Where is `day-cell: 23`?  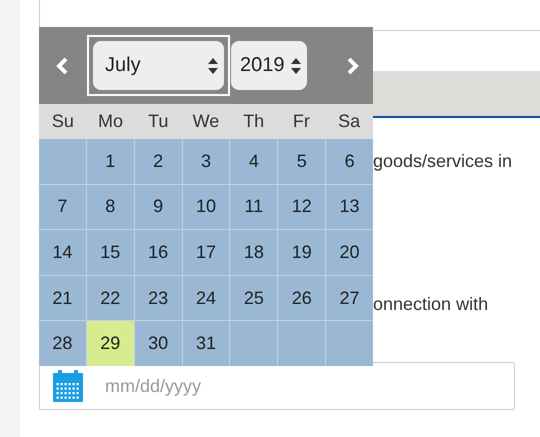
day-cell: 23 is located at coordinates (158, 298).